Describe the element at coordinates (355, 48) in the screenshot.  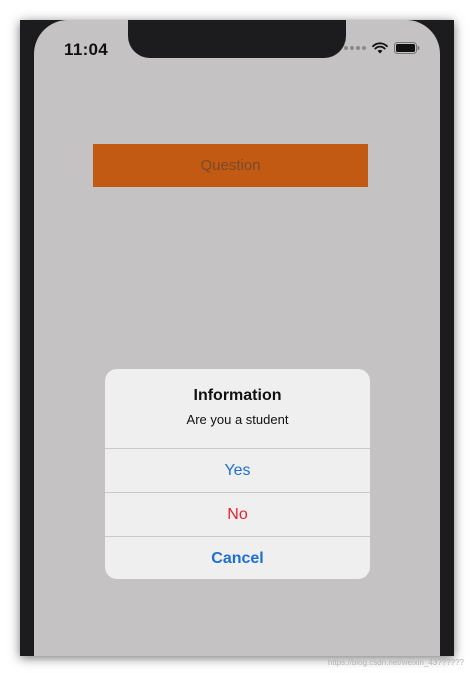
I see `cellular-dots-icon` at that location.